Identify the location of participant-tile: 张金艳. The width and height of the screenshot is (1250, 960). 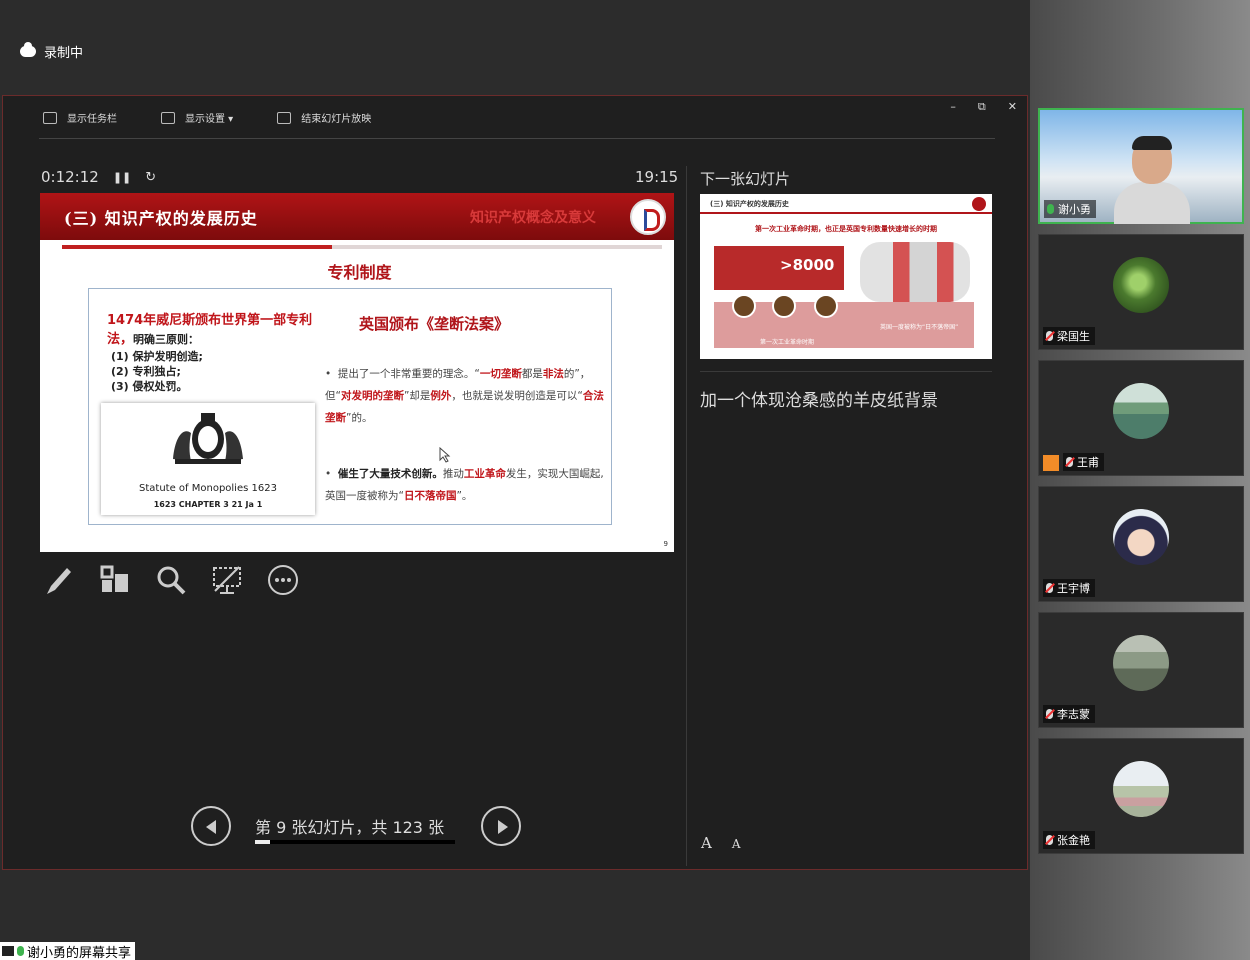
(1141, 796).